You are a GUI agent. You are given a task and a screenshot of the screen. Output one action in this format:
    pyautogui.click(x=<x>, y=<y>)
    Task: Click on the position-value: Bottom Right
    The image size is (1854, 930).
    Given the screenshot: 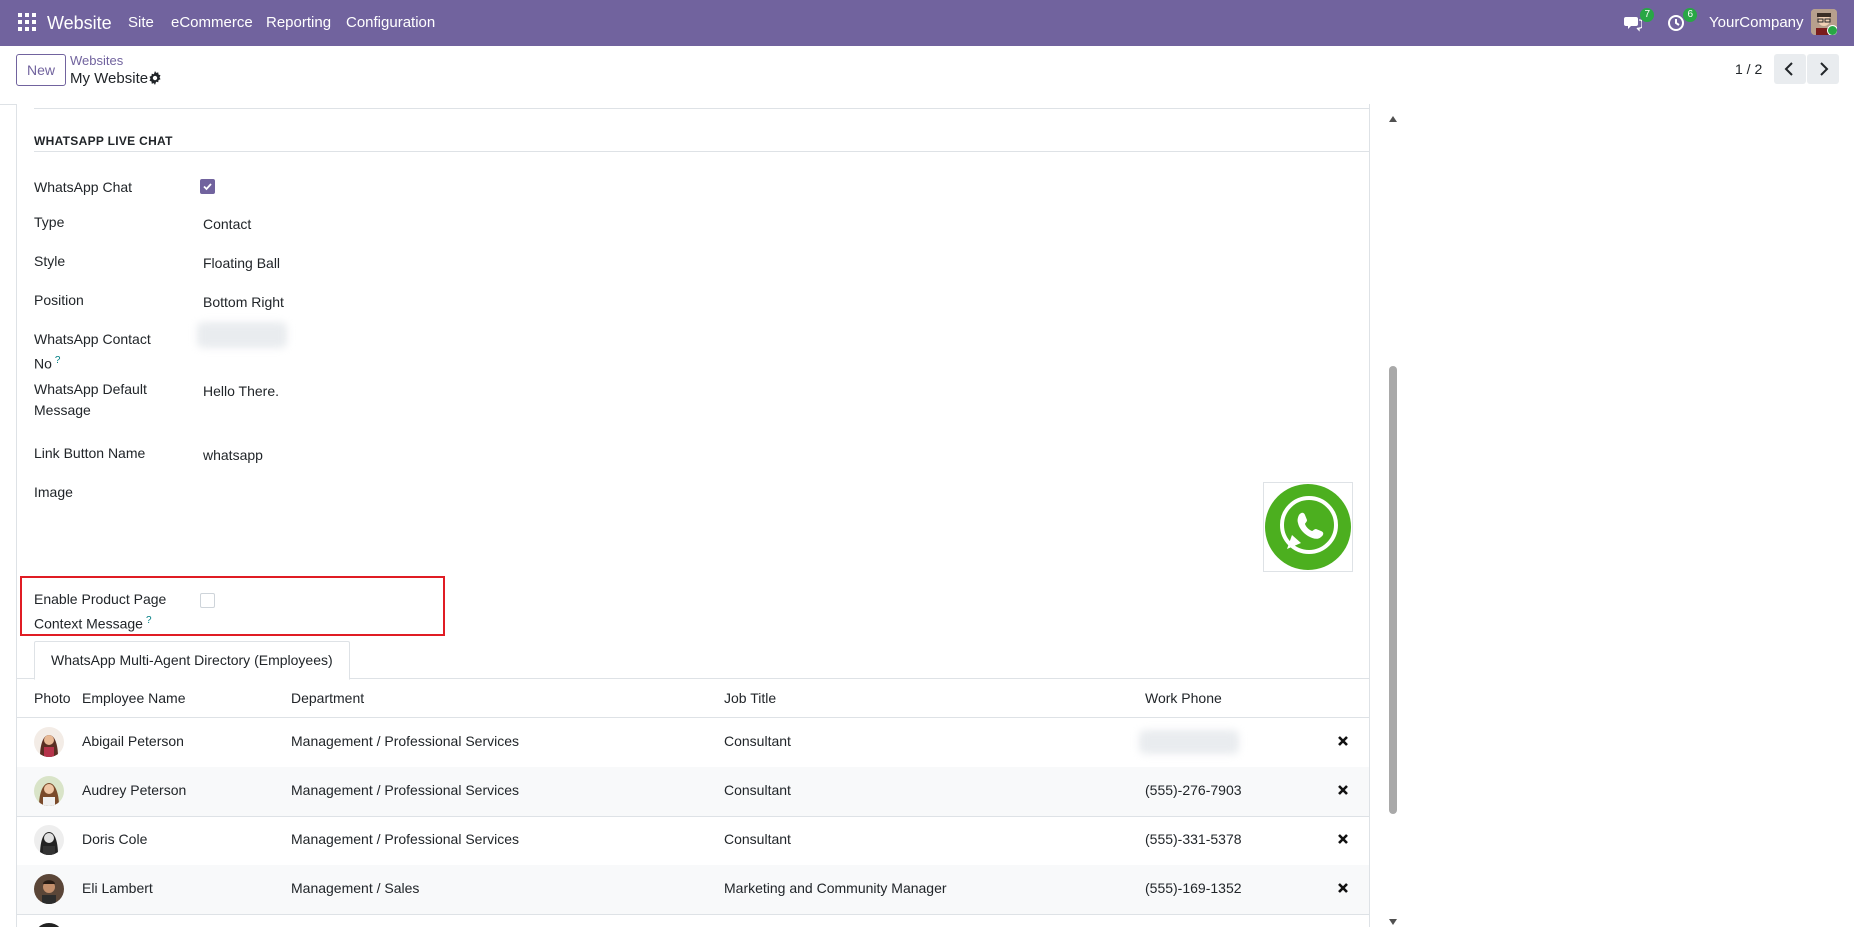 What is the action you would take?
    pyautogui.click(x=243, y=302)
    